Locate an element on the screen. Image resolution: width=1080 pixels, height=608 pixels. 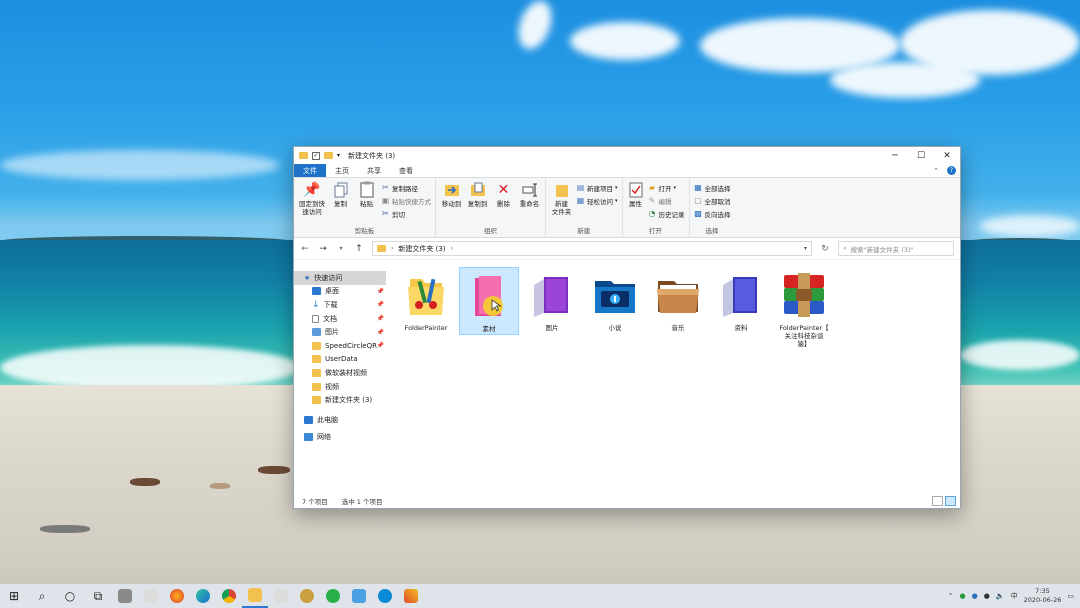
address-field: › 新建文件夹 (3) › ▾ is located at coordinates (592, 248).